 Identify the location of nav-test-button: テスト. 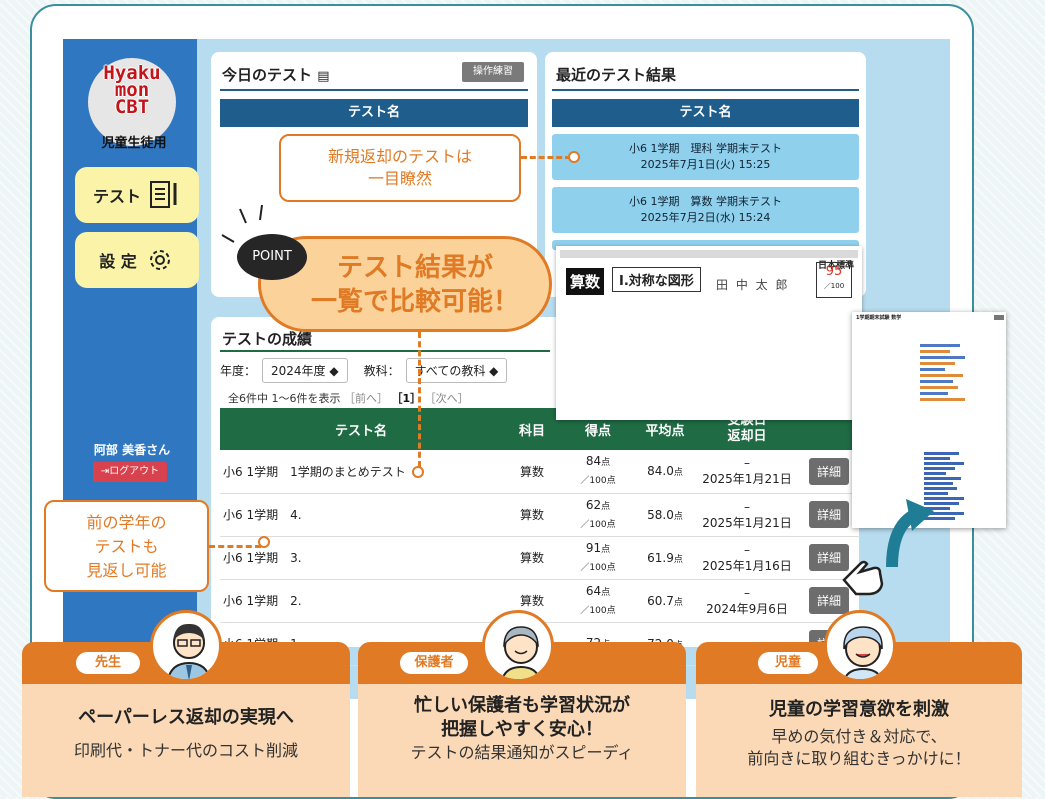
(137, 195).